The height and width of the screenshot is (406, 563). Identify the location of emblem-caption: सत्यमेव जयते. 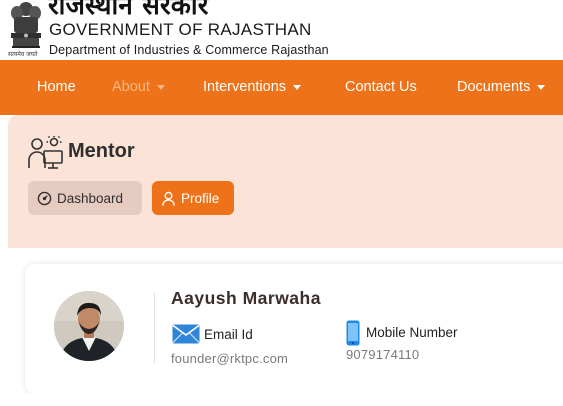
(23, 54).